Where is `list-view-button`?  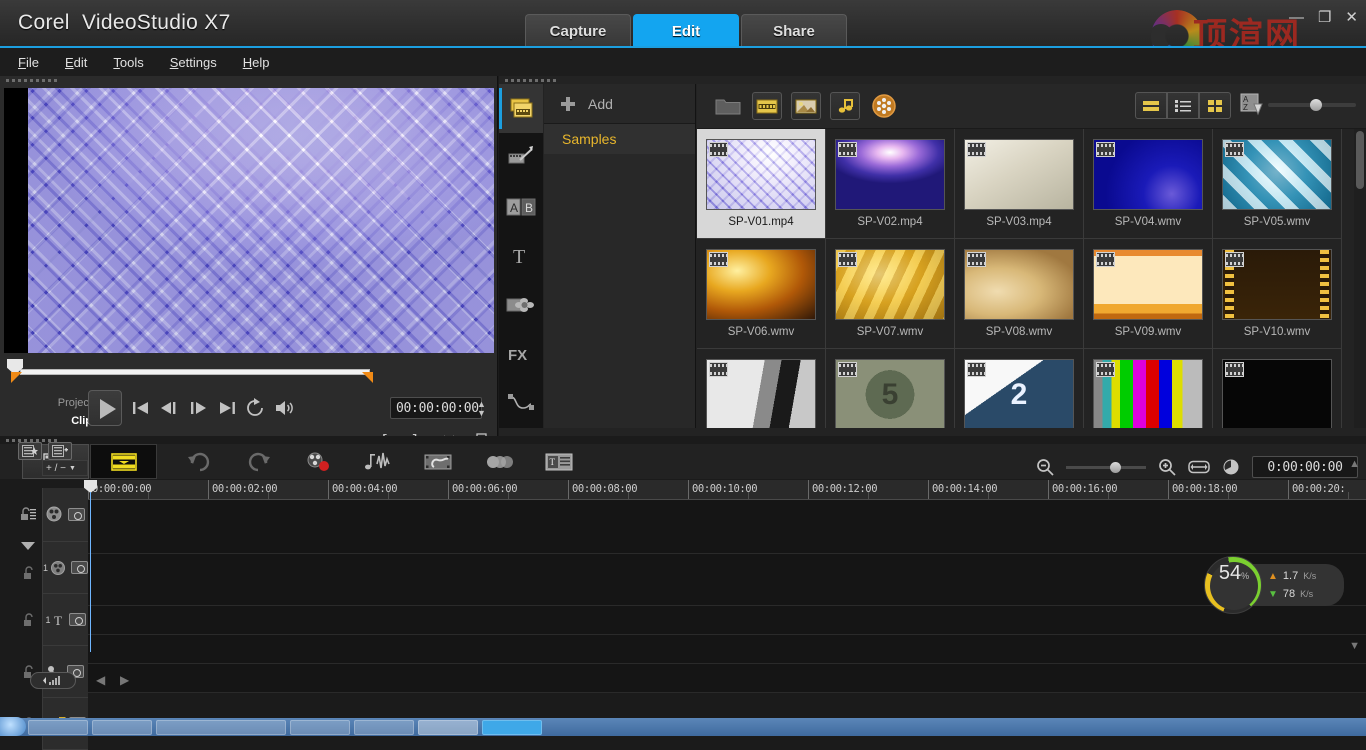 list-view-button is located at coordinates (1183, 105).